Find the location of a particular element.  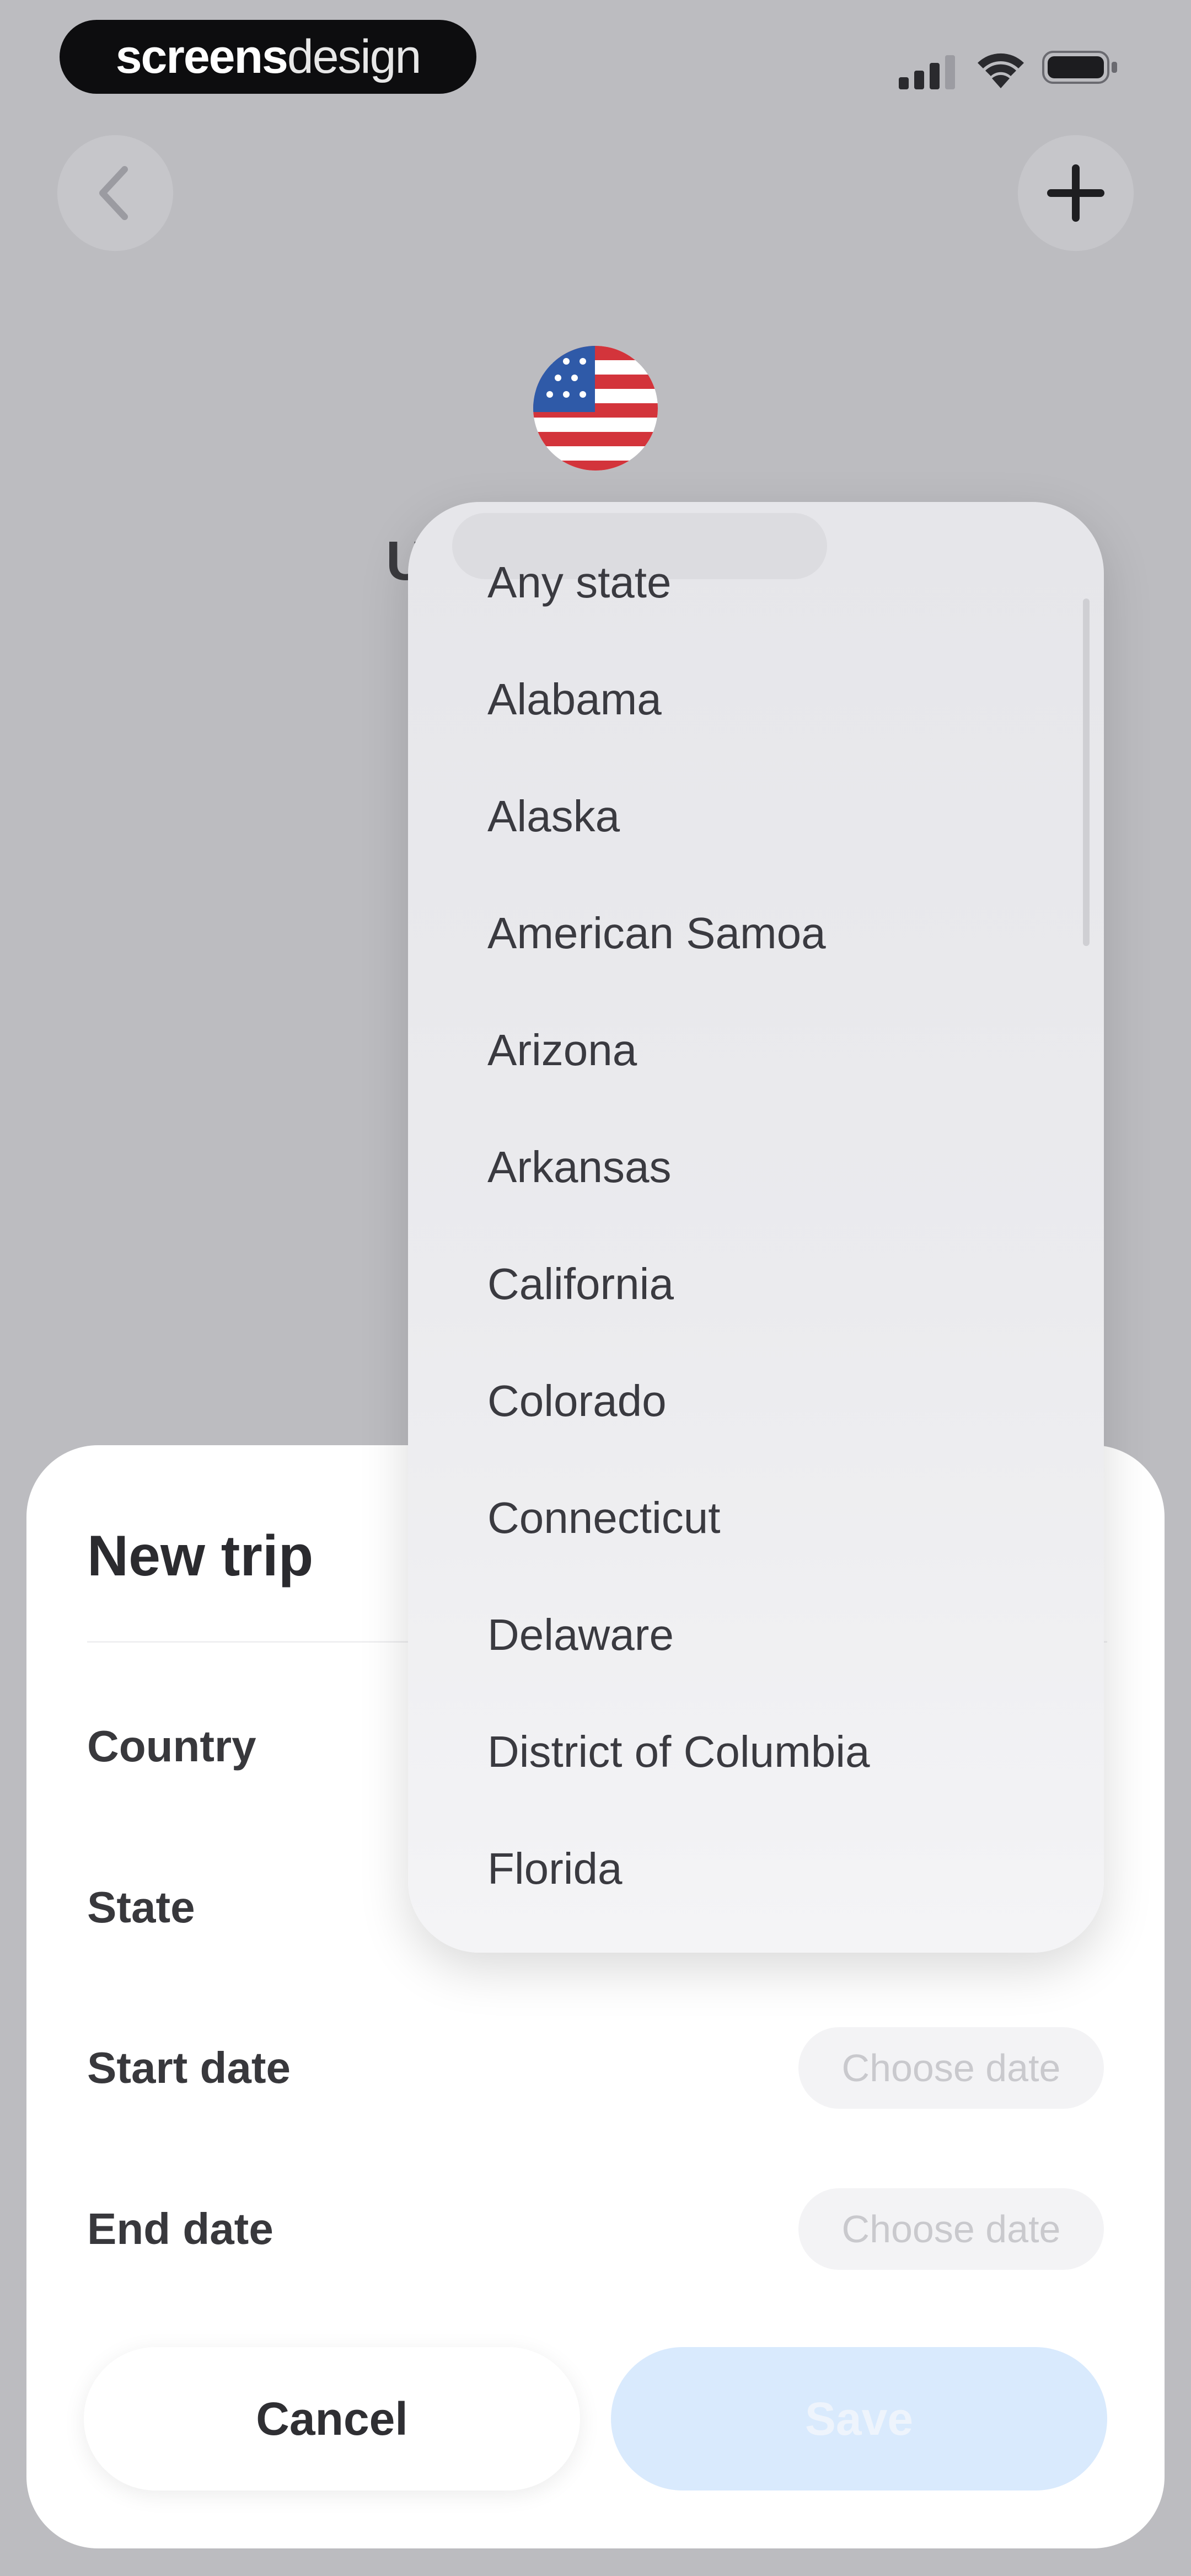

brand-bold-text: screens is located at coordinates (201, 56).